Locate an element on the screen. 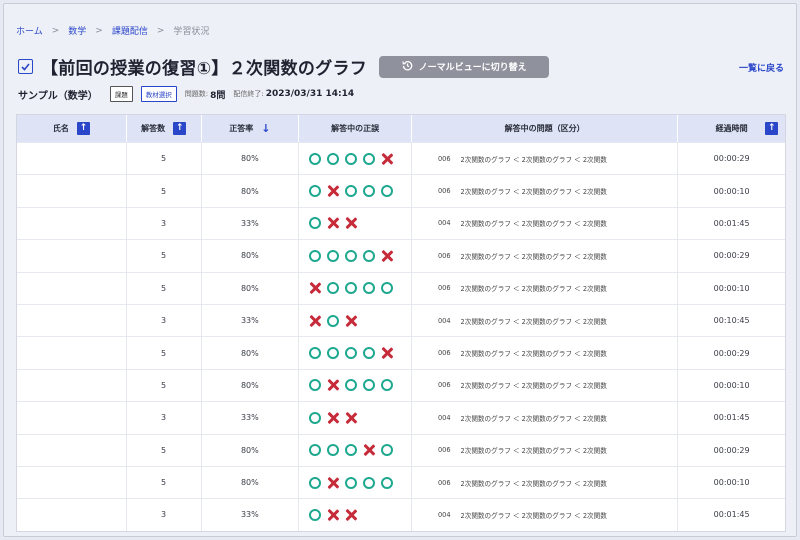 The width and height of the screenshot is (800, 540). sort-down-icon: ↓ is located at coordinates (265, 128).